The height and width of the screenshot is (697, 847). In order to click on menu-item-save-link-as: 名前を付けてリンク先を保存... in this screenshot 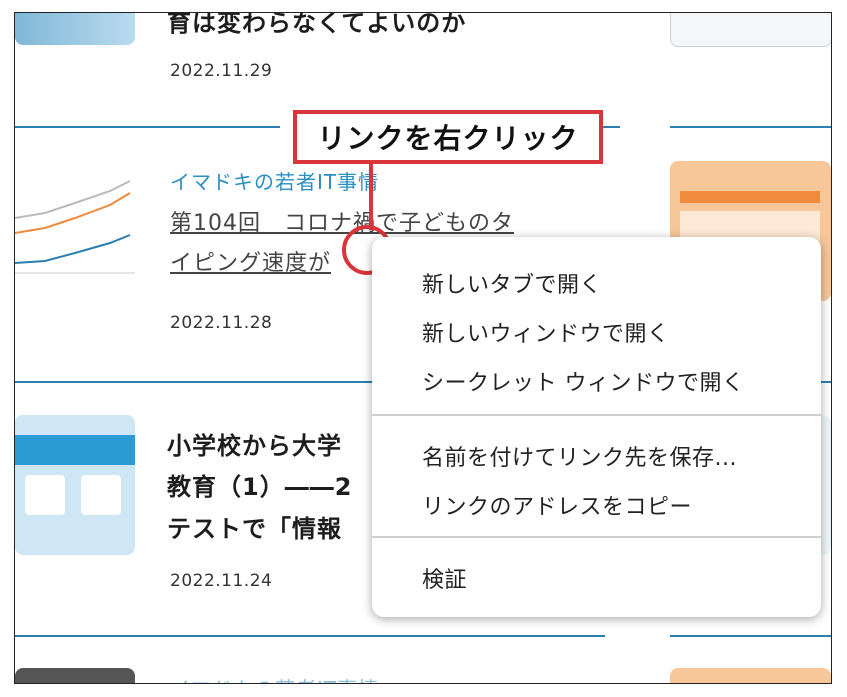, I will do `click(579, 456)`.